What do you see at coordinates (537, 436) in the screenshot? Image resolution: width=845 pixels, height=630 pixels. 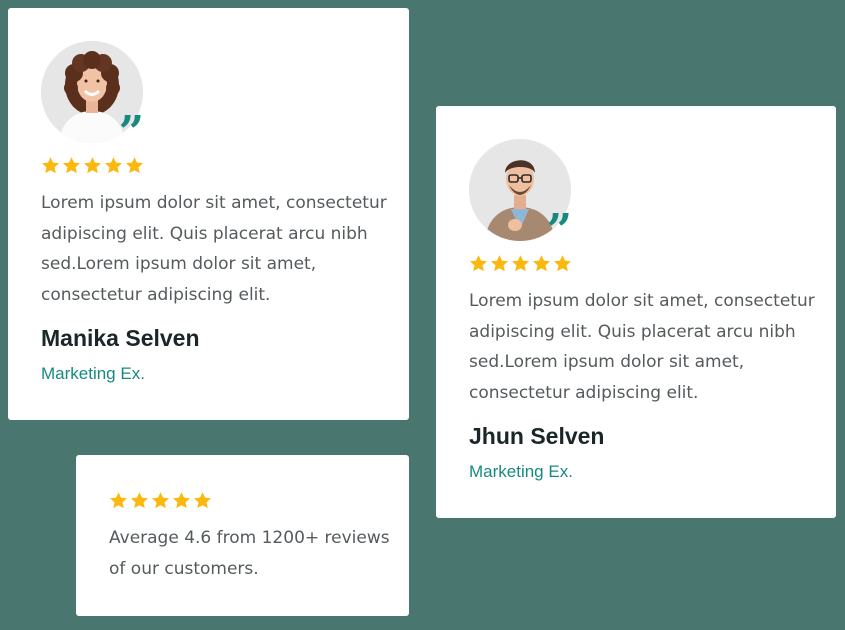 I see `reviewer-name: Jhun Selven` at bounding box center [537, 436].